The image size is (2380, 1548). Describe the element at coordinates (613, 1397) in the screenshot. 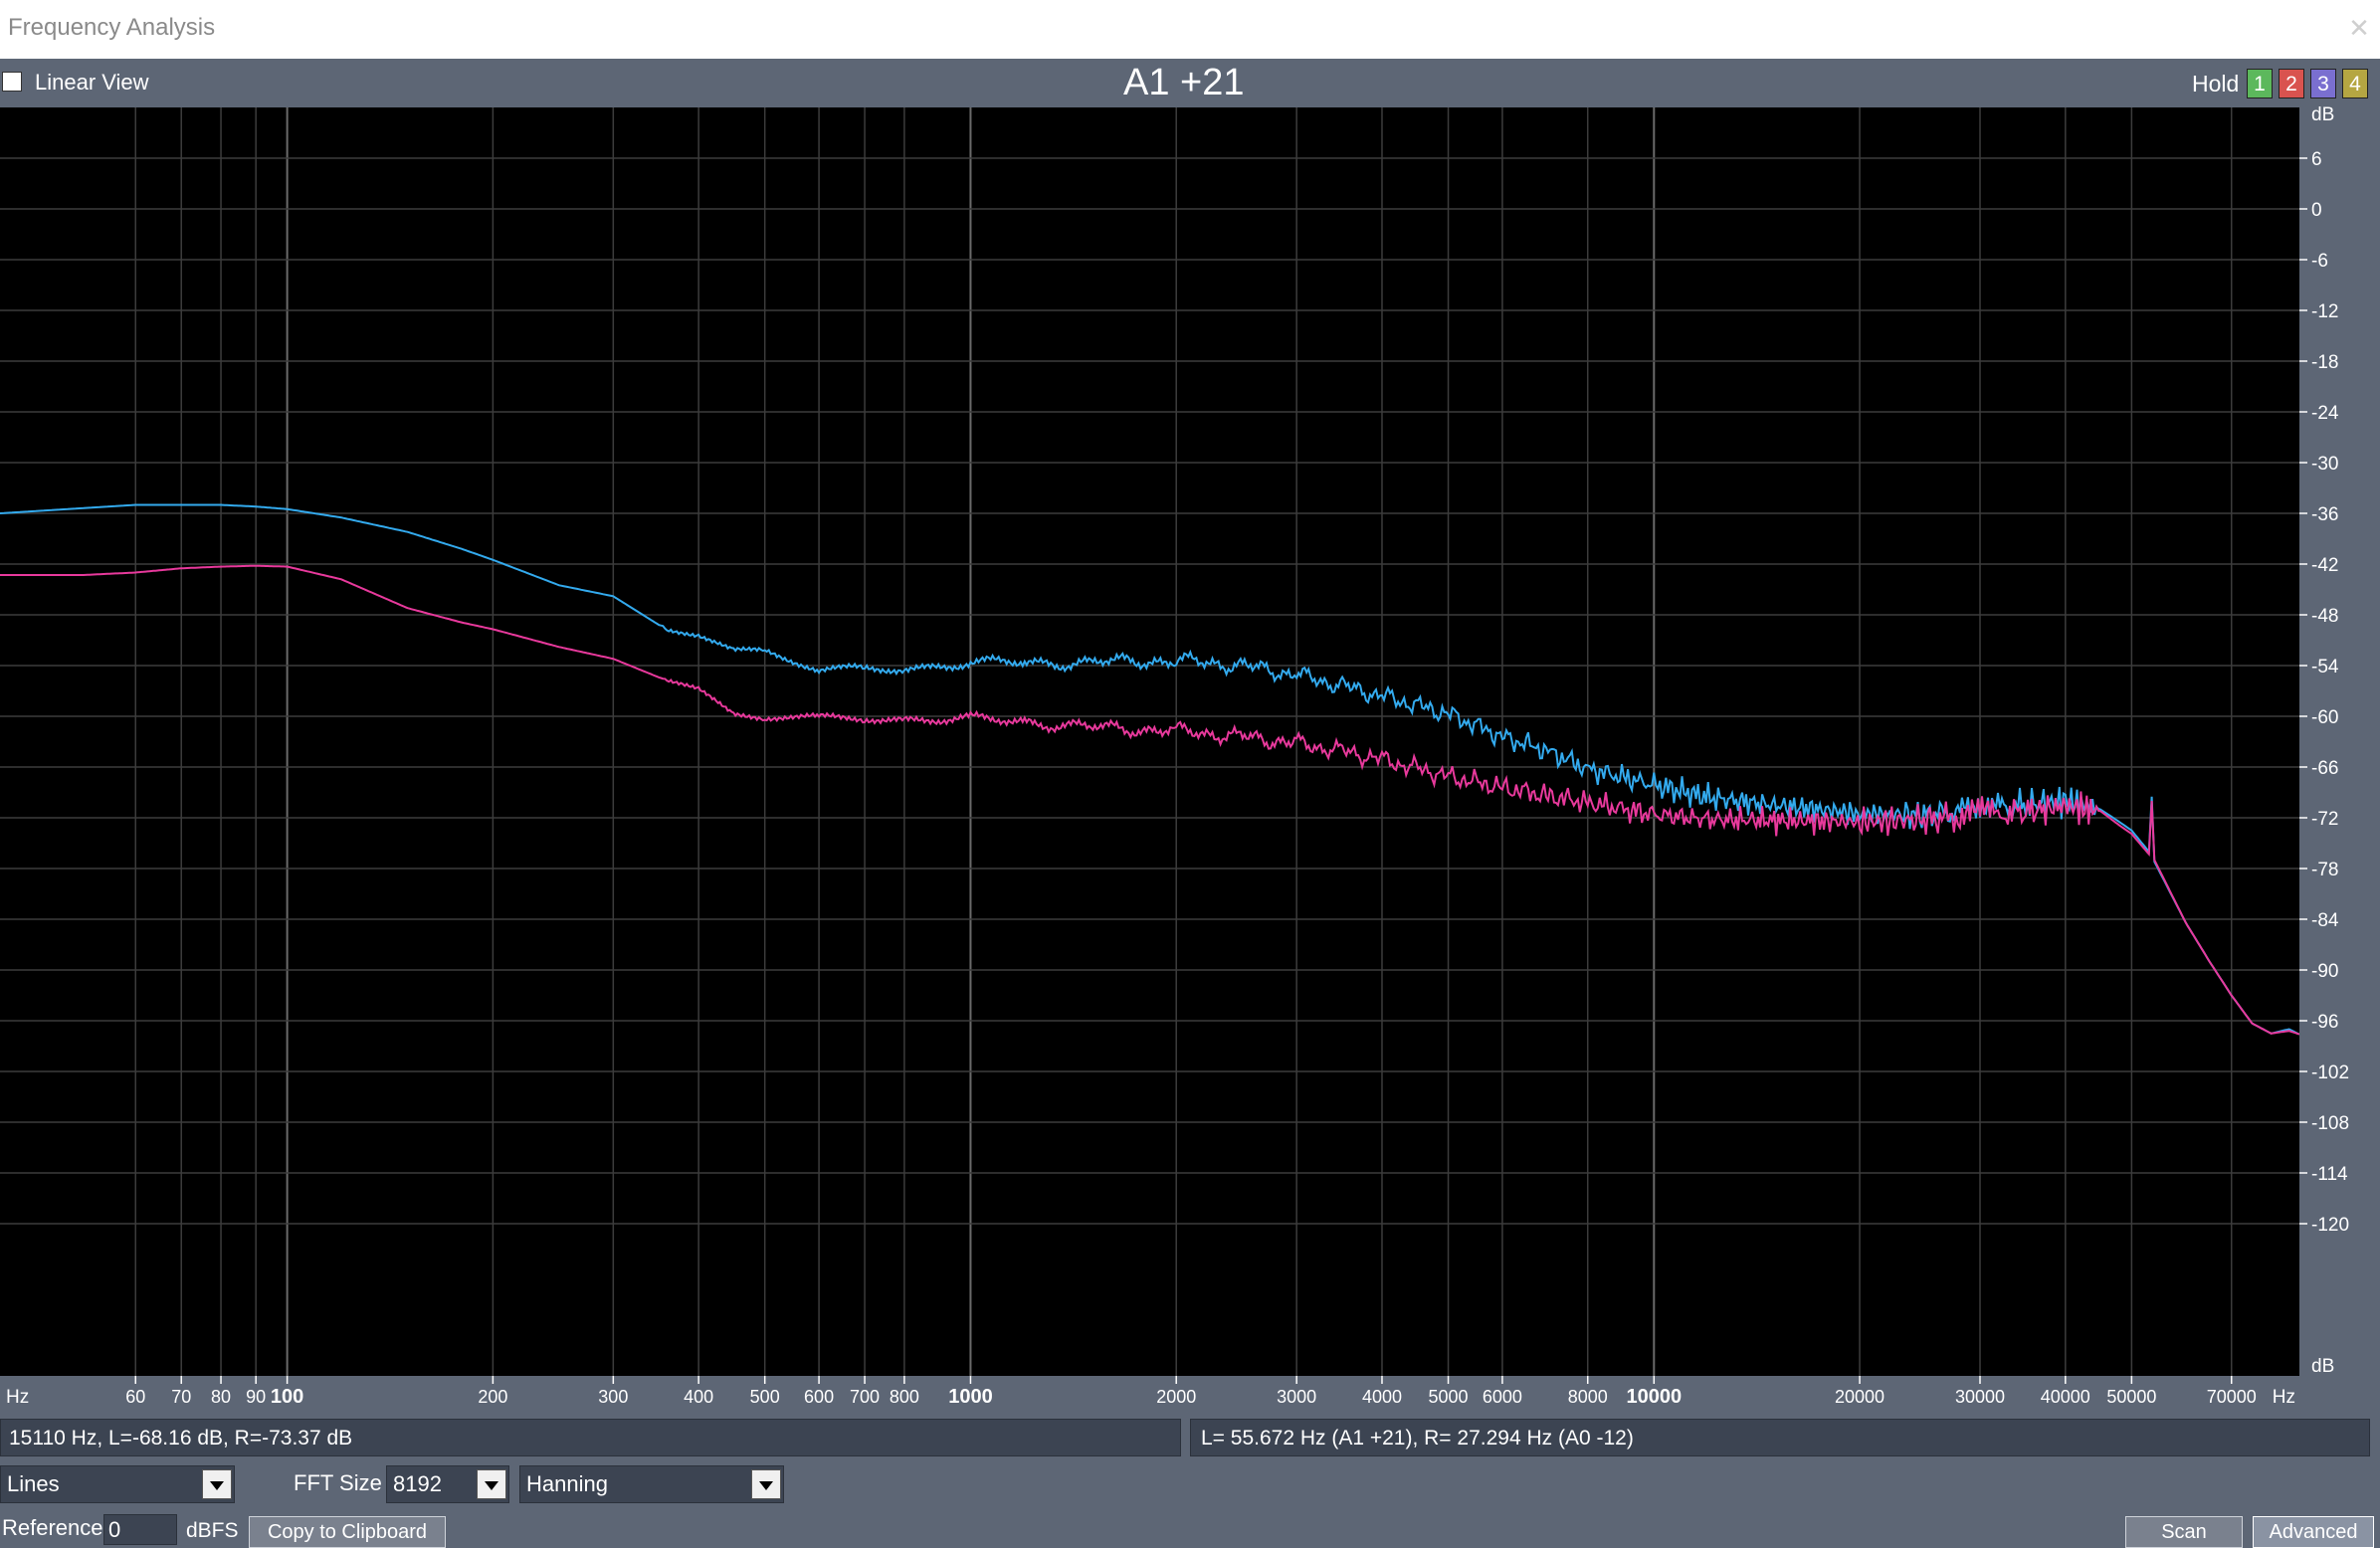

I see `x-tick-label: 300` at that location.